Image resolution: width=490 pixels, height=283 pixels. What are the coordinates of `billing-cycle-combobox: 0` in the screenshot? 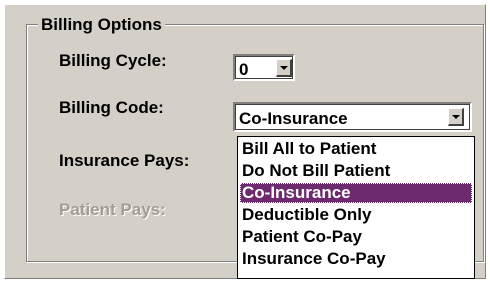 It's located at (264, 67).